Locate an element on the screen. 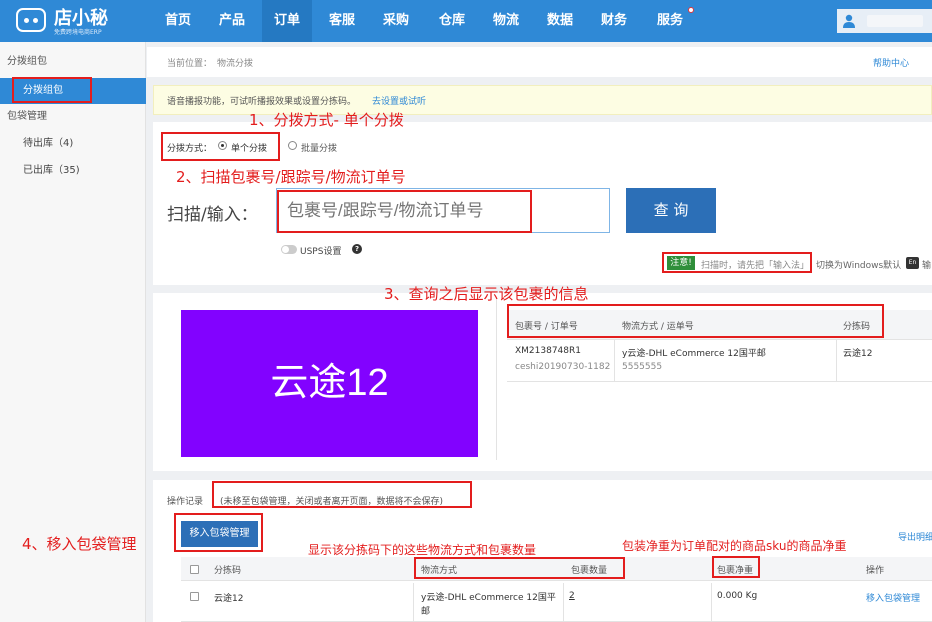 The height and width of the screenshot is (622, 932). logo-tagline: 免费跨境电商ERP is located at coordinates (78, 32).